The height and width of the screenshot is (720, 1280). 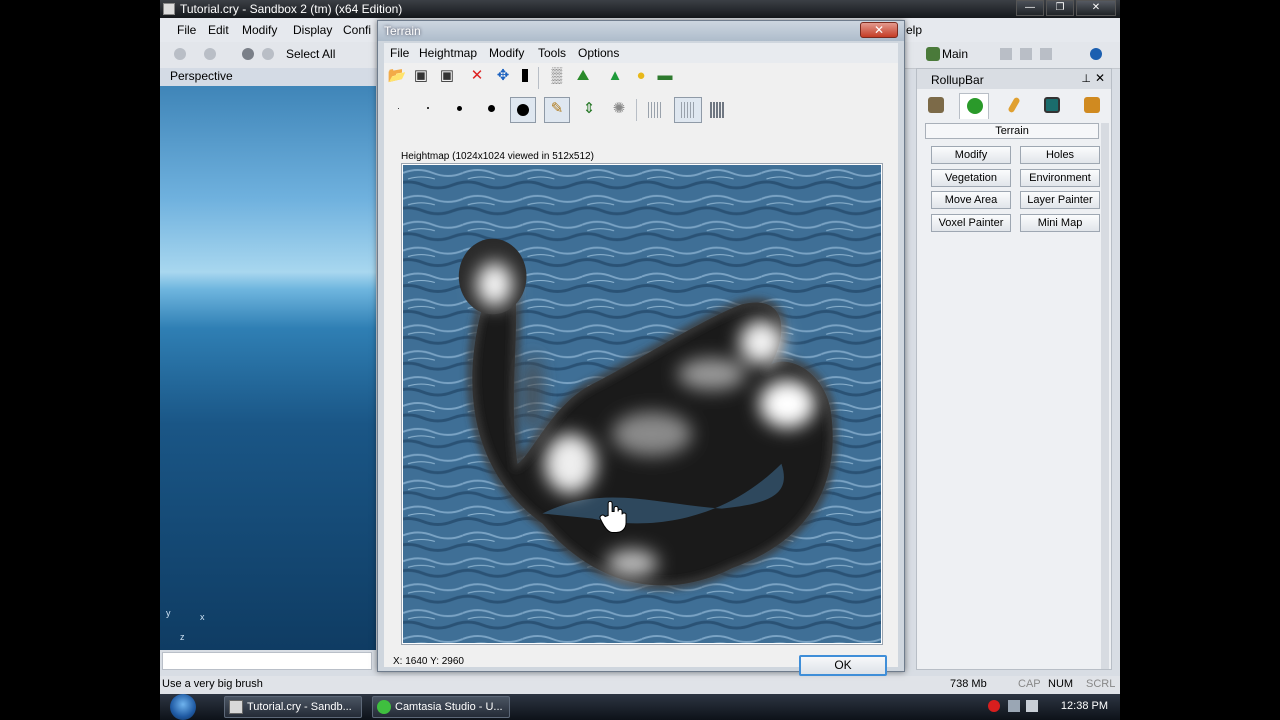 I want to click on terrain-icon, so click(x=975, y=106).